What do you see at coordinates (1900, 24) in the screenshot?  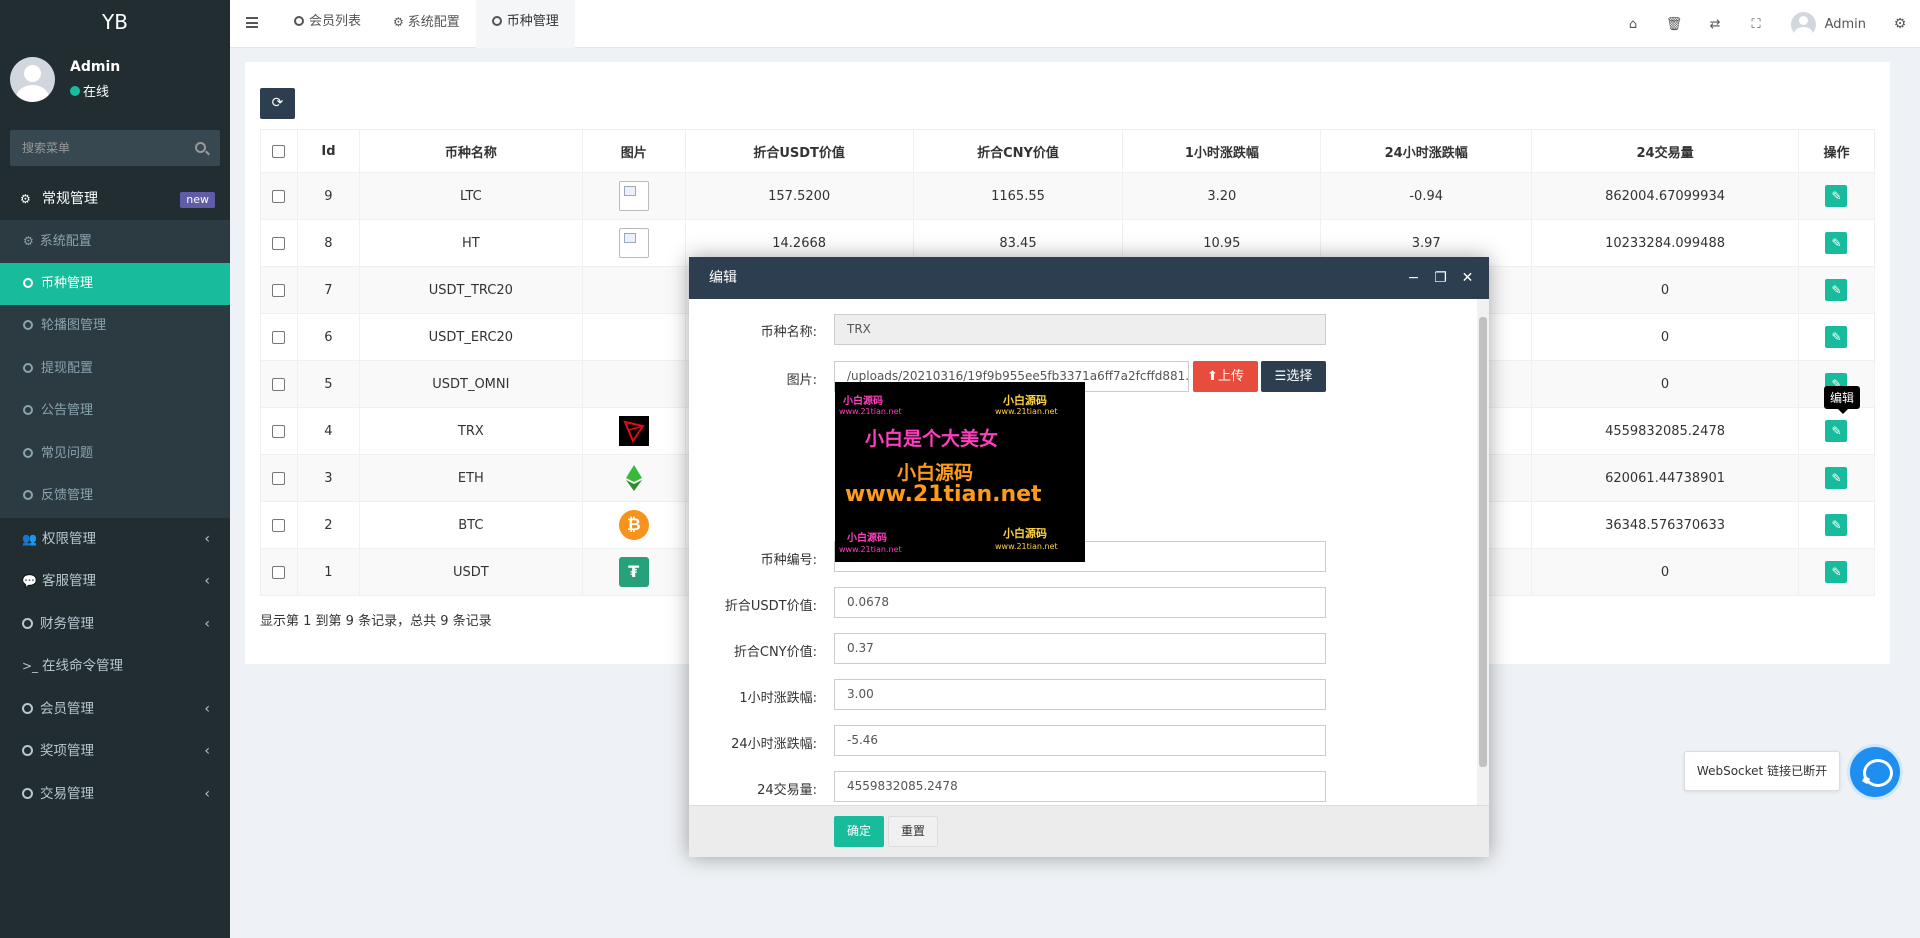 I see `cogs-icon: ⚙` at bounding box center [1900, 24].